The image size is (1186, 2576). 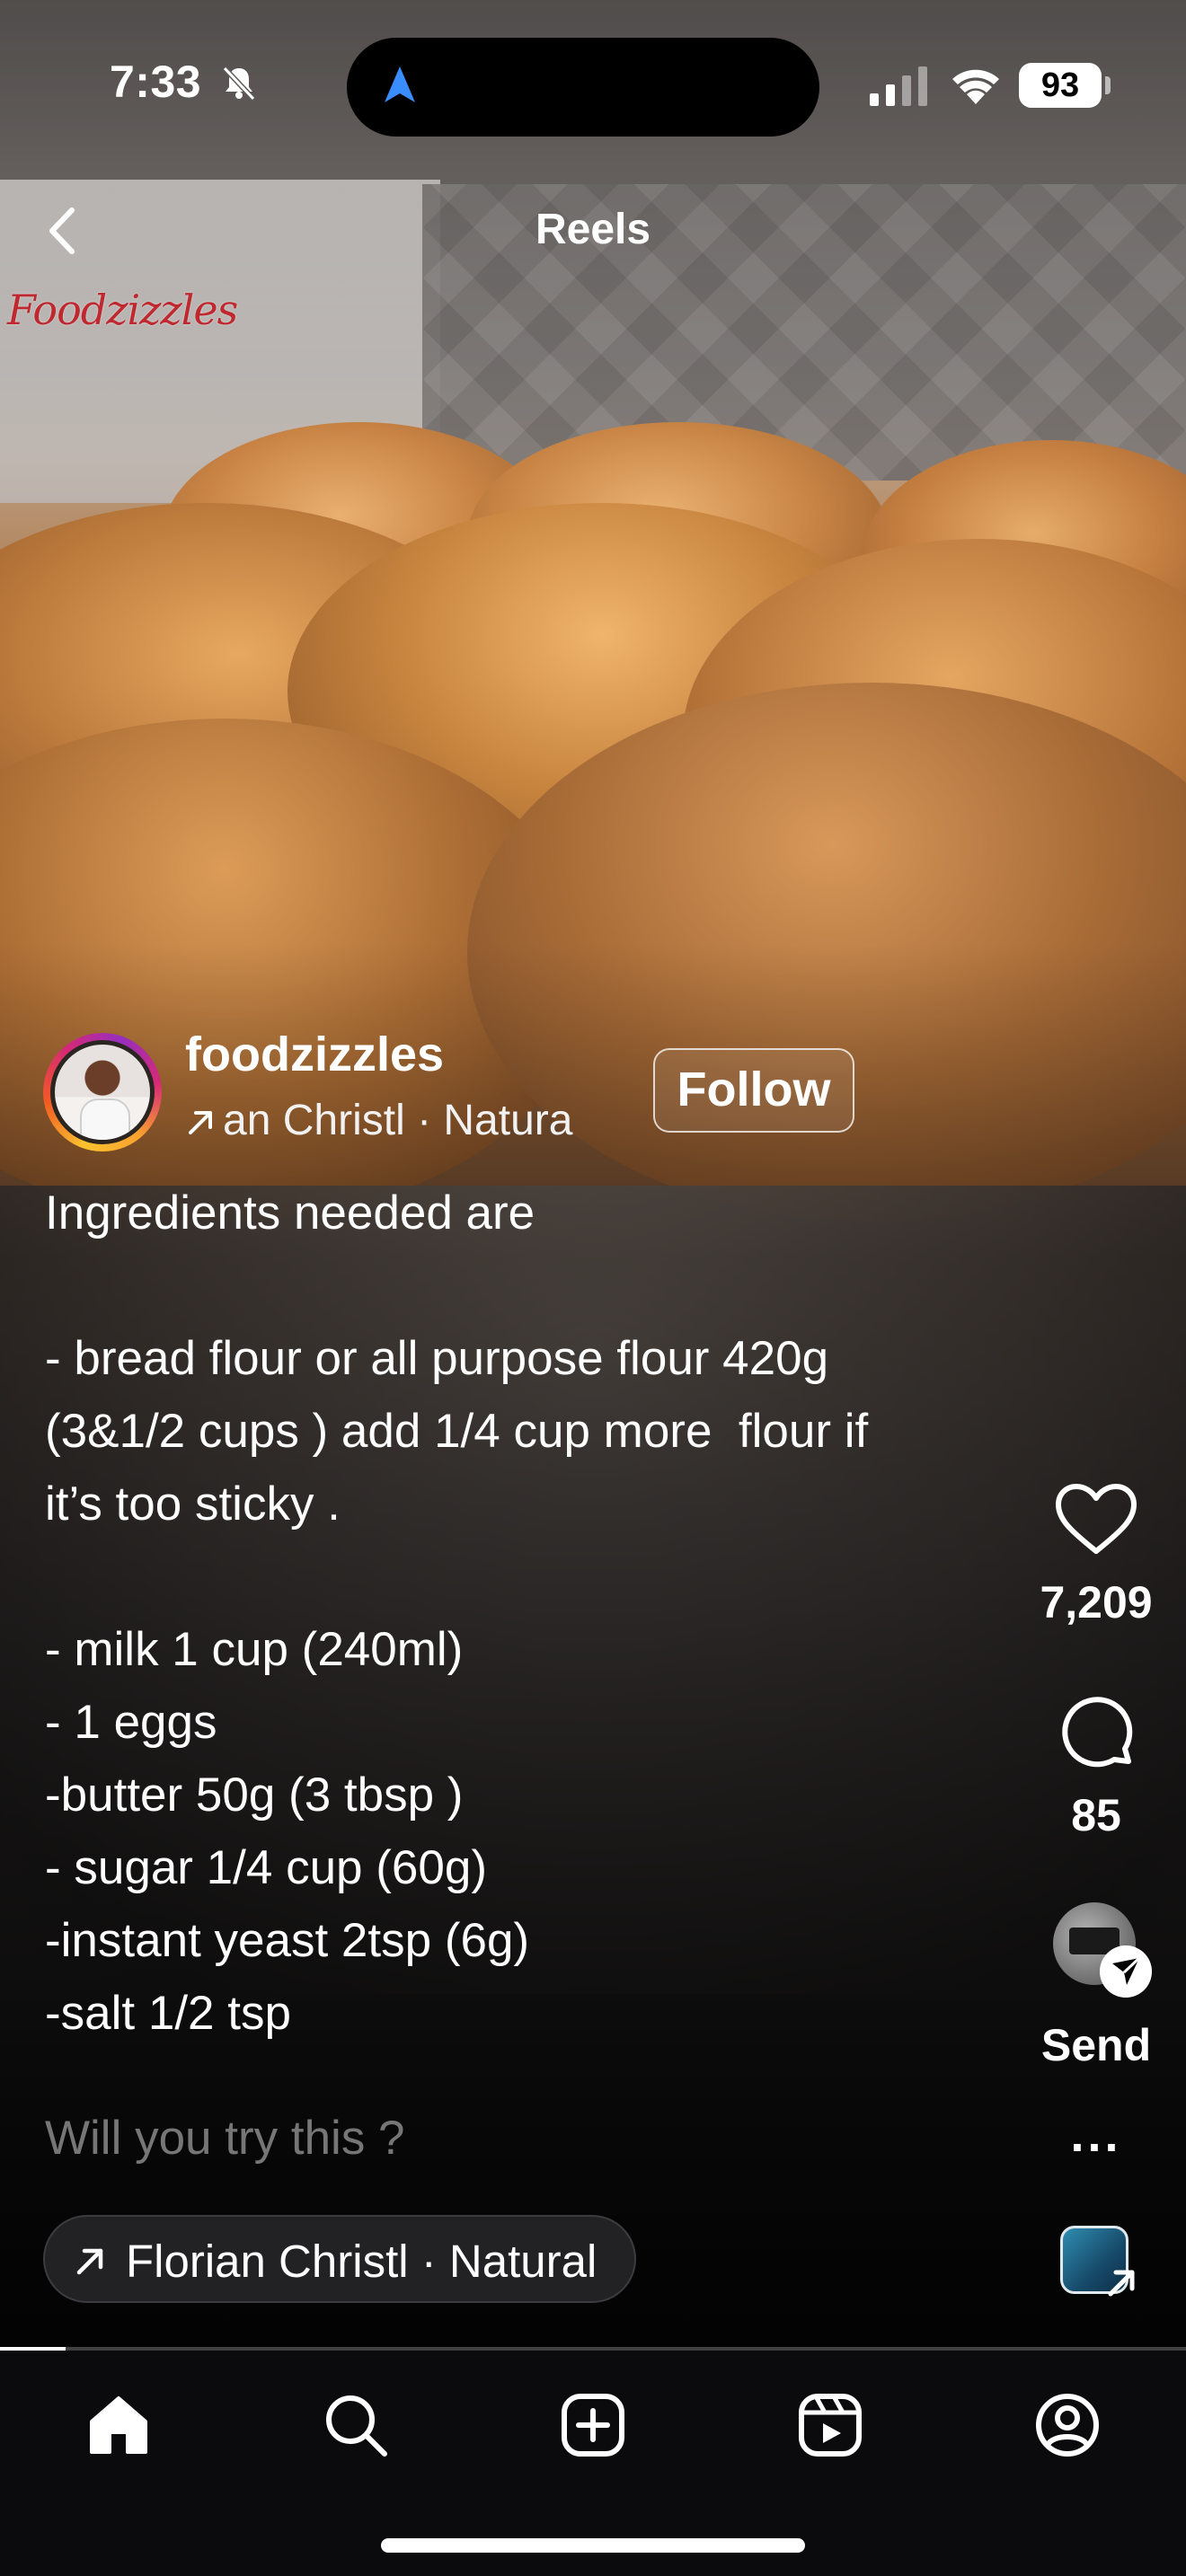 I want to click on nav-search, so click(x=356, y=2425).